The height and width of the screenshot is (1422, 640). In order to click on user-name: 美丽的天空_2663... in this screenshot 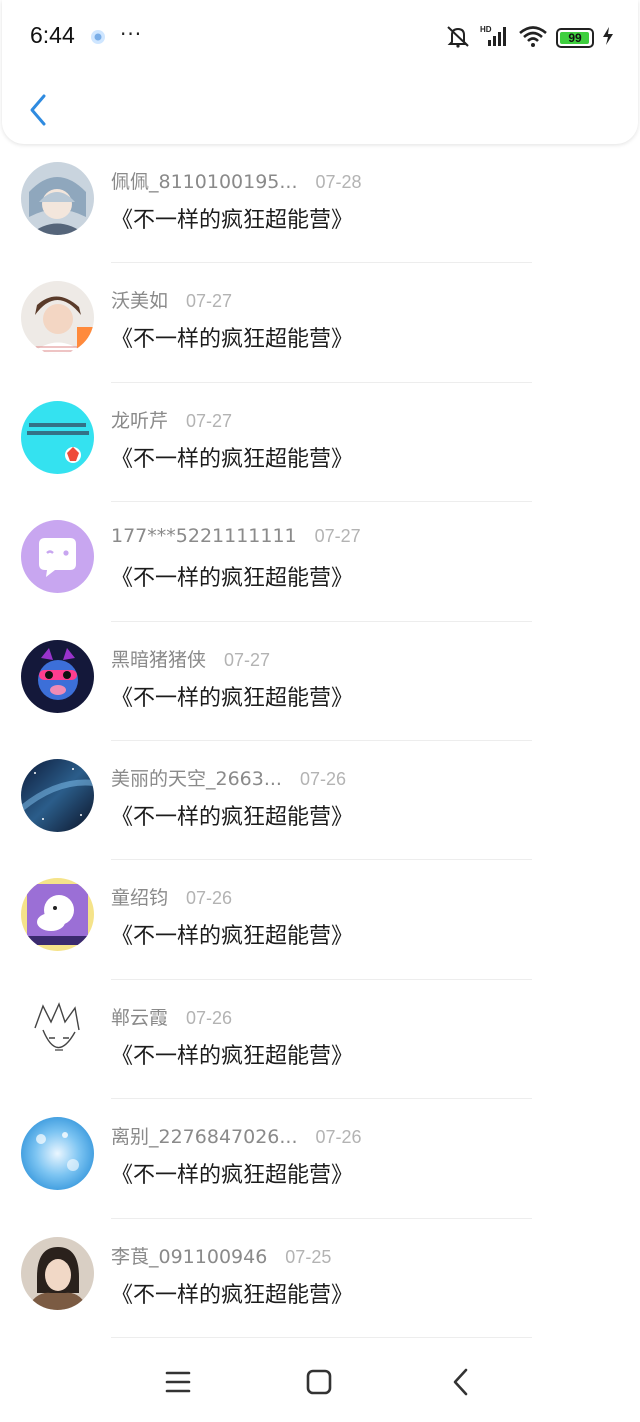, I will do `click(196, 777)`.